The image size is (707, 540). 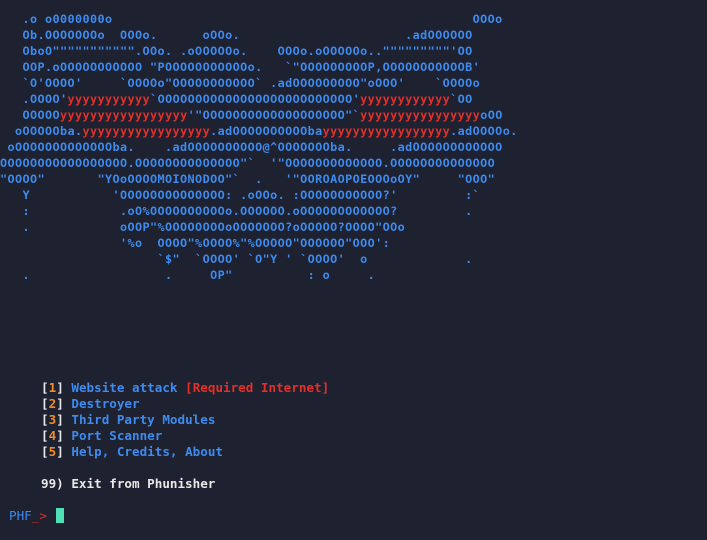 What do you see at coordinates (185, 404) in the screenshot?
I see `menu-item: [2] Destroyer` at bounding box center [185, 404].